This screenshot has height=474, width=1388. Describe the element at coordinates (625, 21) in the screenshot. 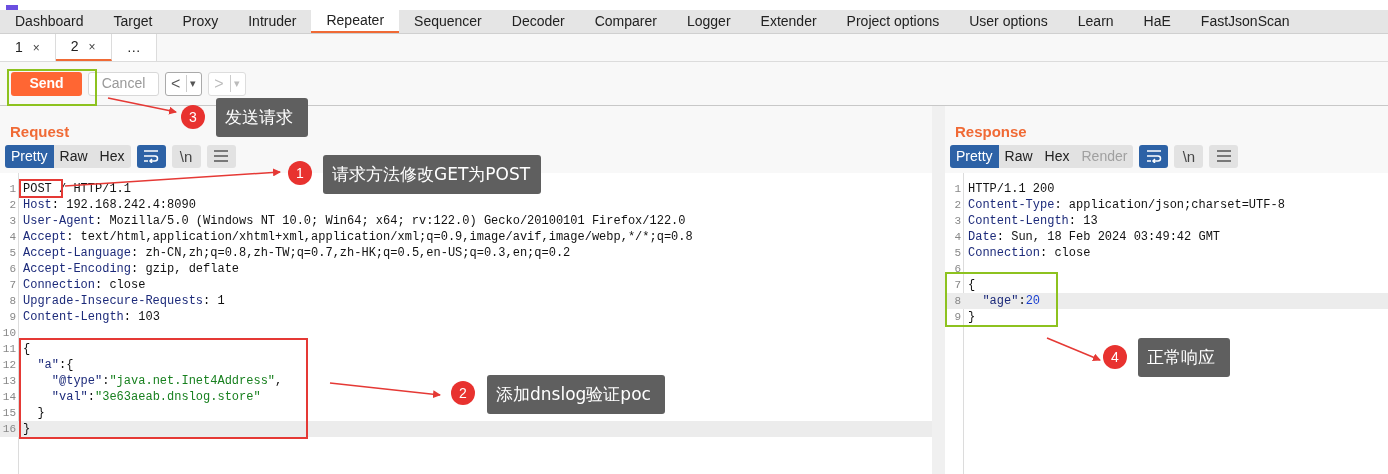

I see `main-tab: Comparer` at that location.